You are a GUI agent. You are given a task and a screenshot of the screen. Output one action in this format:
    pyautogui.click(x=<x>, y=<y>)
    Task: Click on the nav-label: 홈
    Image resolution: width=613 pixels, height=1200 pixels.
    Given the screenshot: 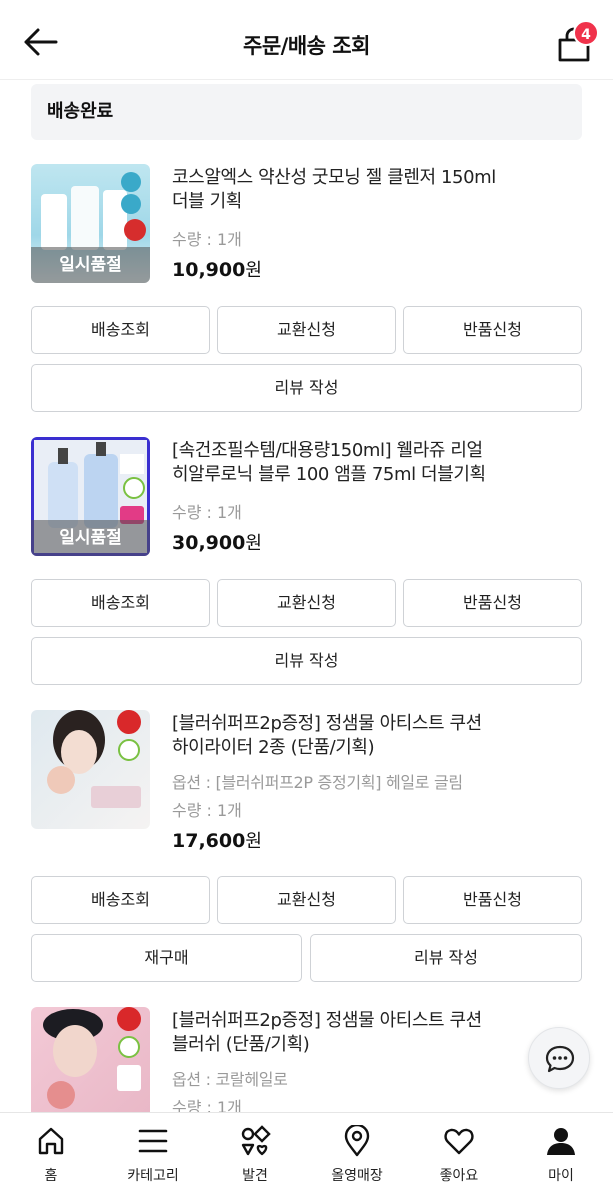 What is the action you would take?
    pyautogui.click(x=51, y=1176)
    